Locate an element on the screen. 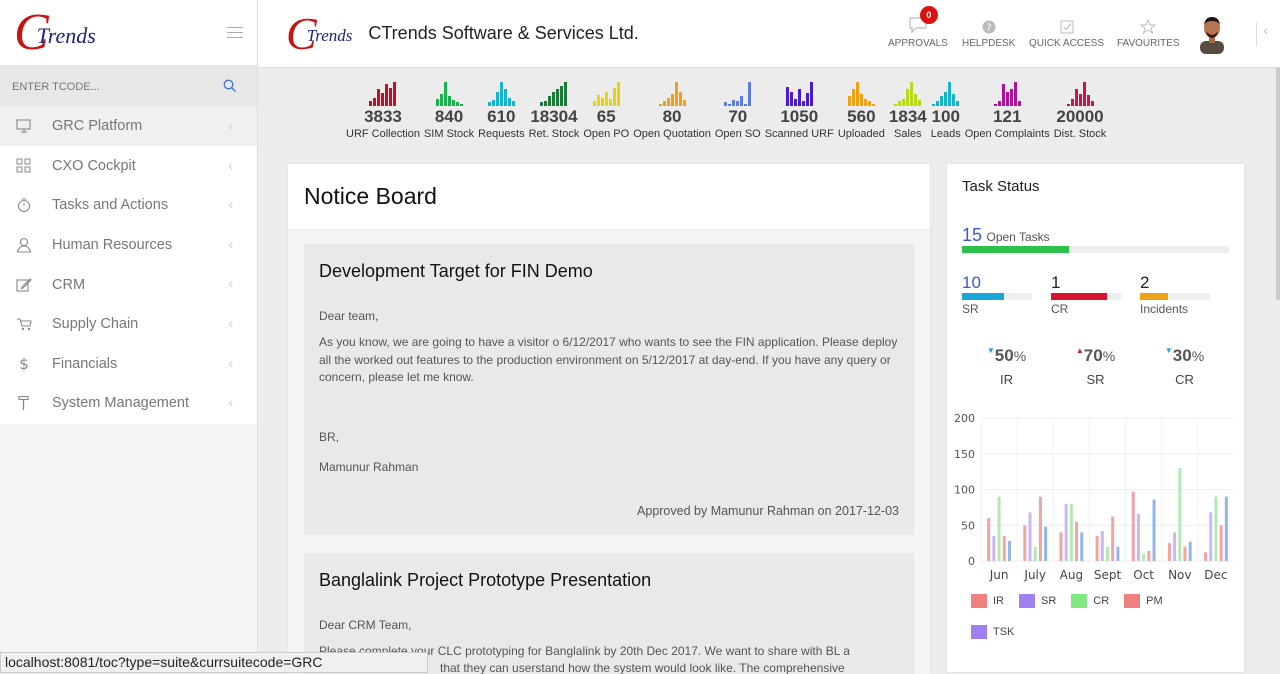 This screenshot has width=1280, height=674. x-tick-label: Oct is located at coordinates (1143, 575).